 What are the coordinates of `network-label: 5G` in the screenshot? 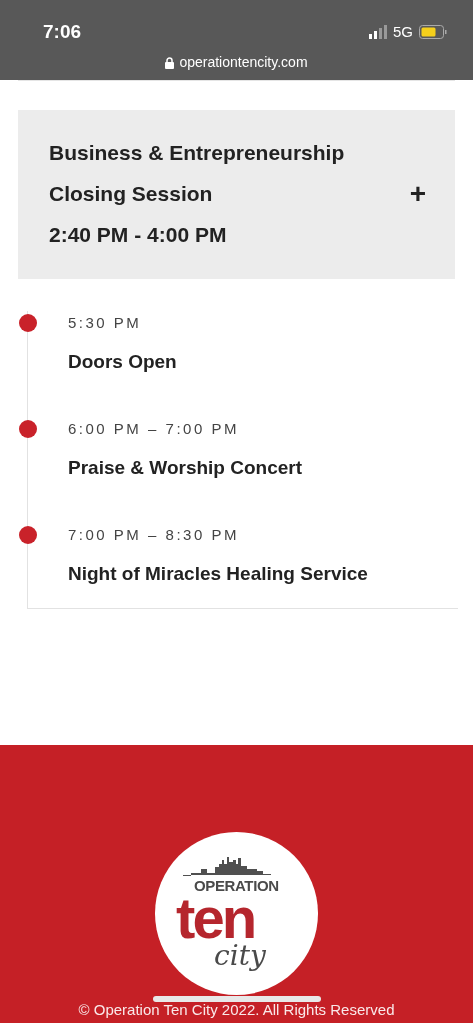 It's located at (403, 32).